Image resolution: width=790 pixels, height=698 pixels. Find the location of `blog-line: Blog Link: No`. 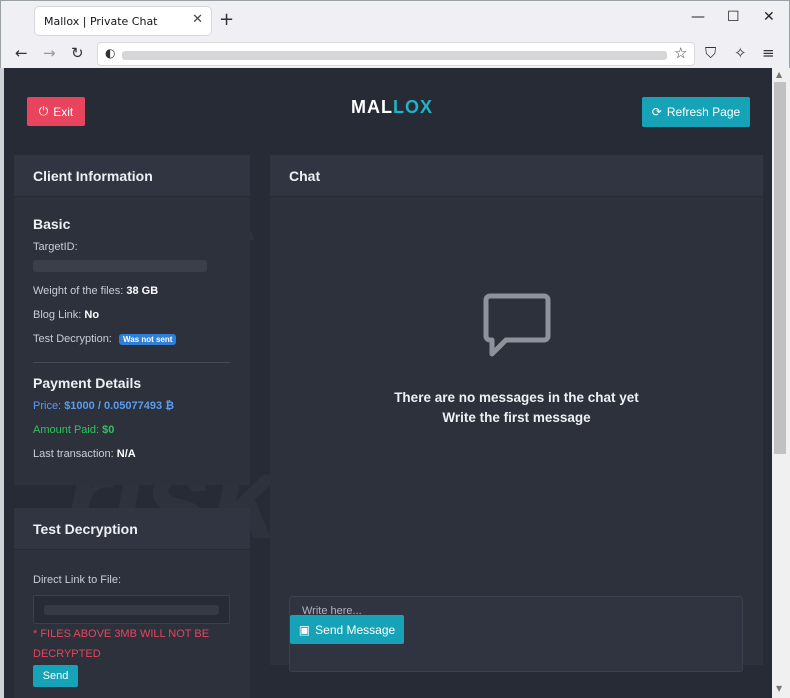

blog-line: Blog Link: No is located at coordinates (66, 315).